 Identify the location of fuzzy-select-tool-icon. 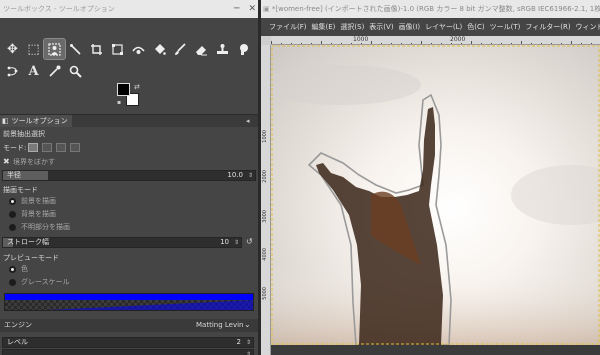
(75, 49).